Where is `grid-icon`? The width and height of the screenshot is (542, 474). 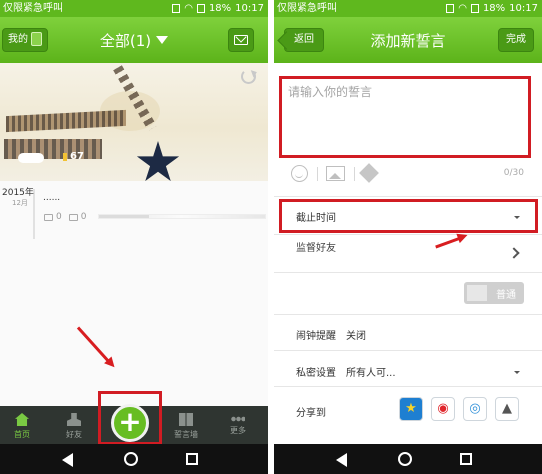
grid-icon is located at coordinates (186, 419).